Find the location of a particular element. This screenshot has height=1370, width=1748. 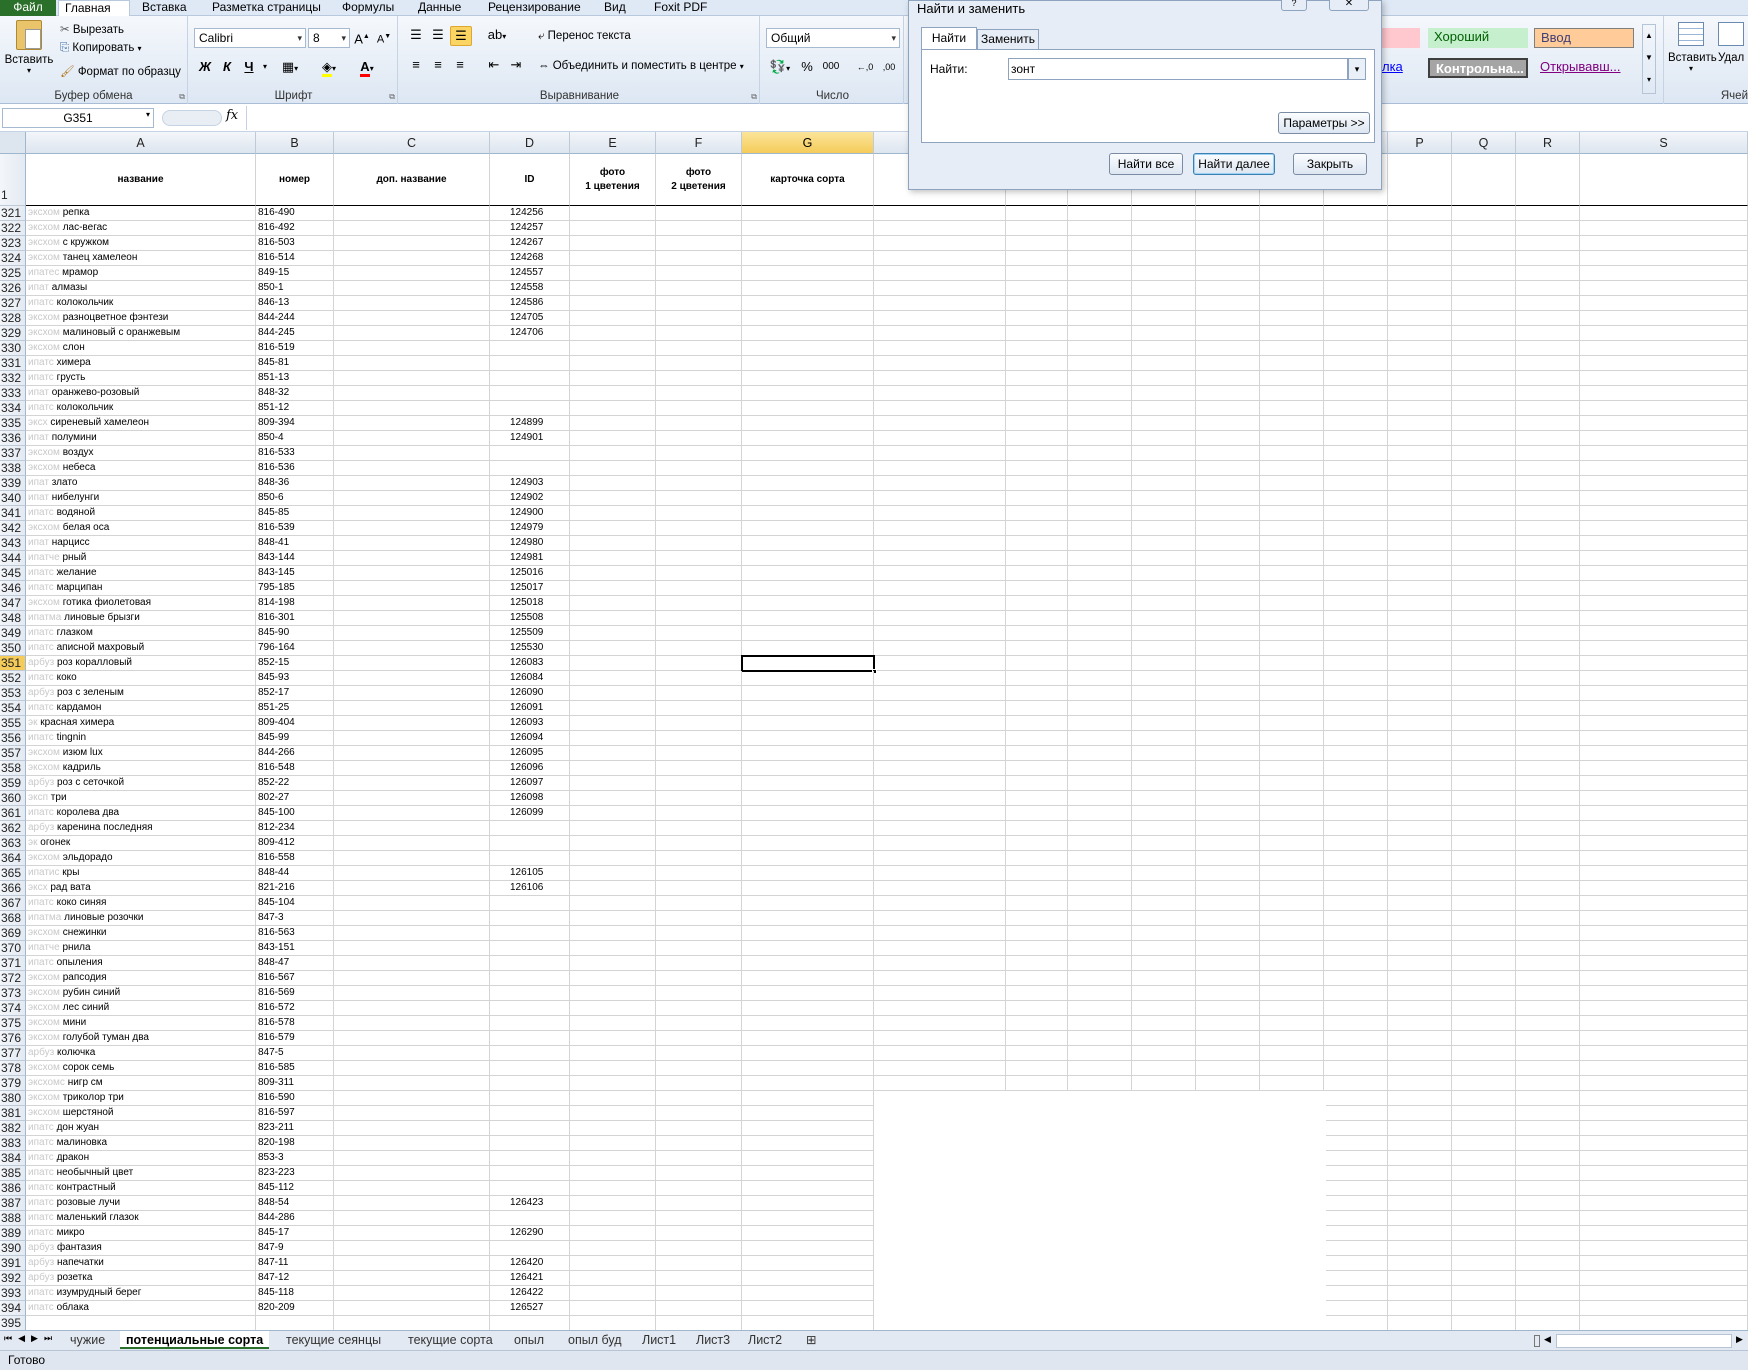

number-cell: 850-1 is located at coordinates (295, 288).